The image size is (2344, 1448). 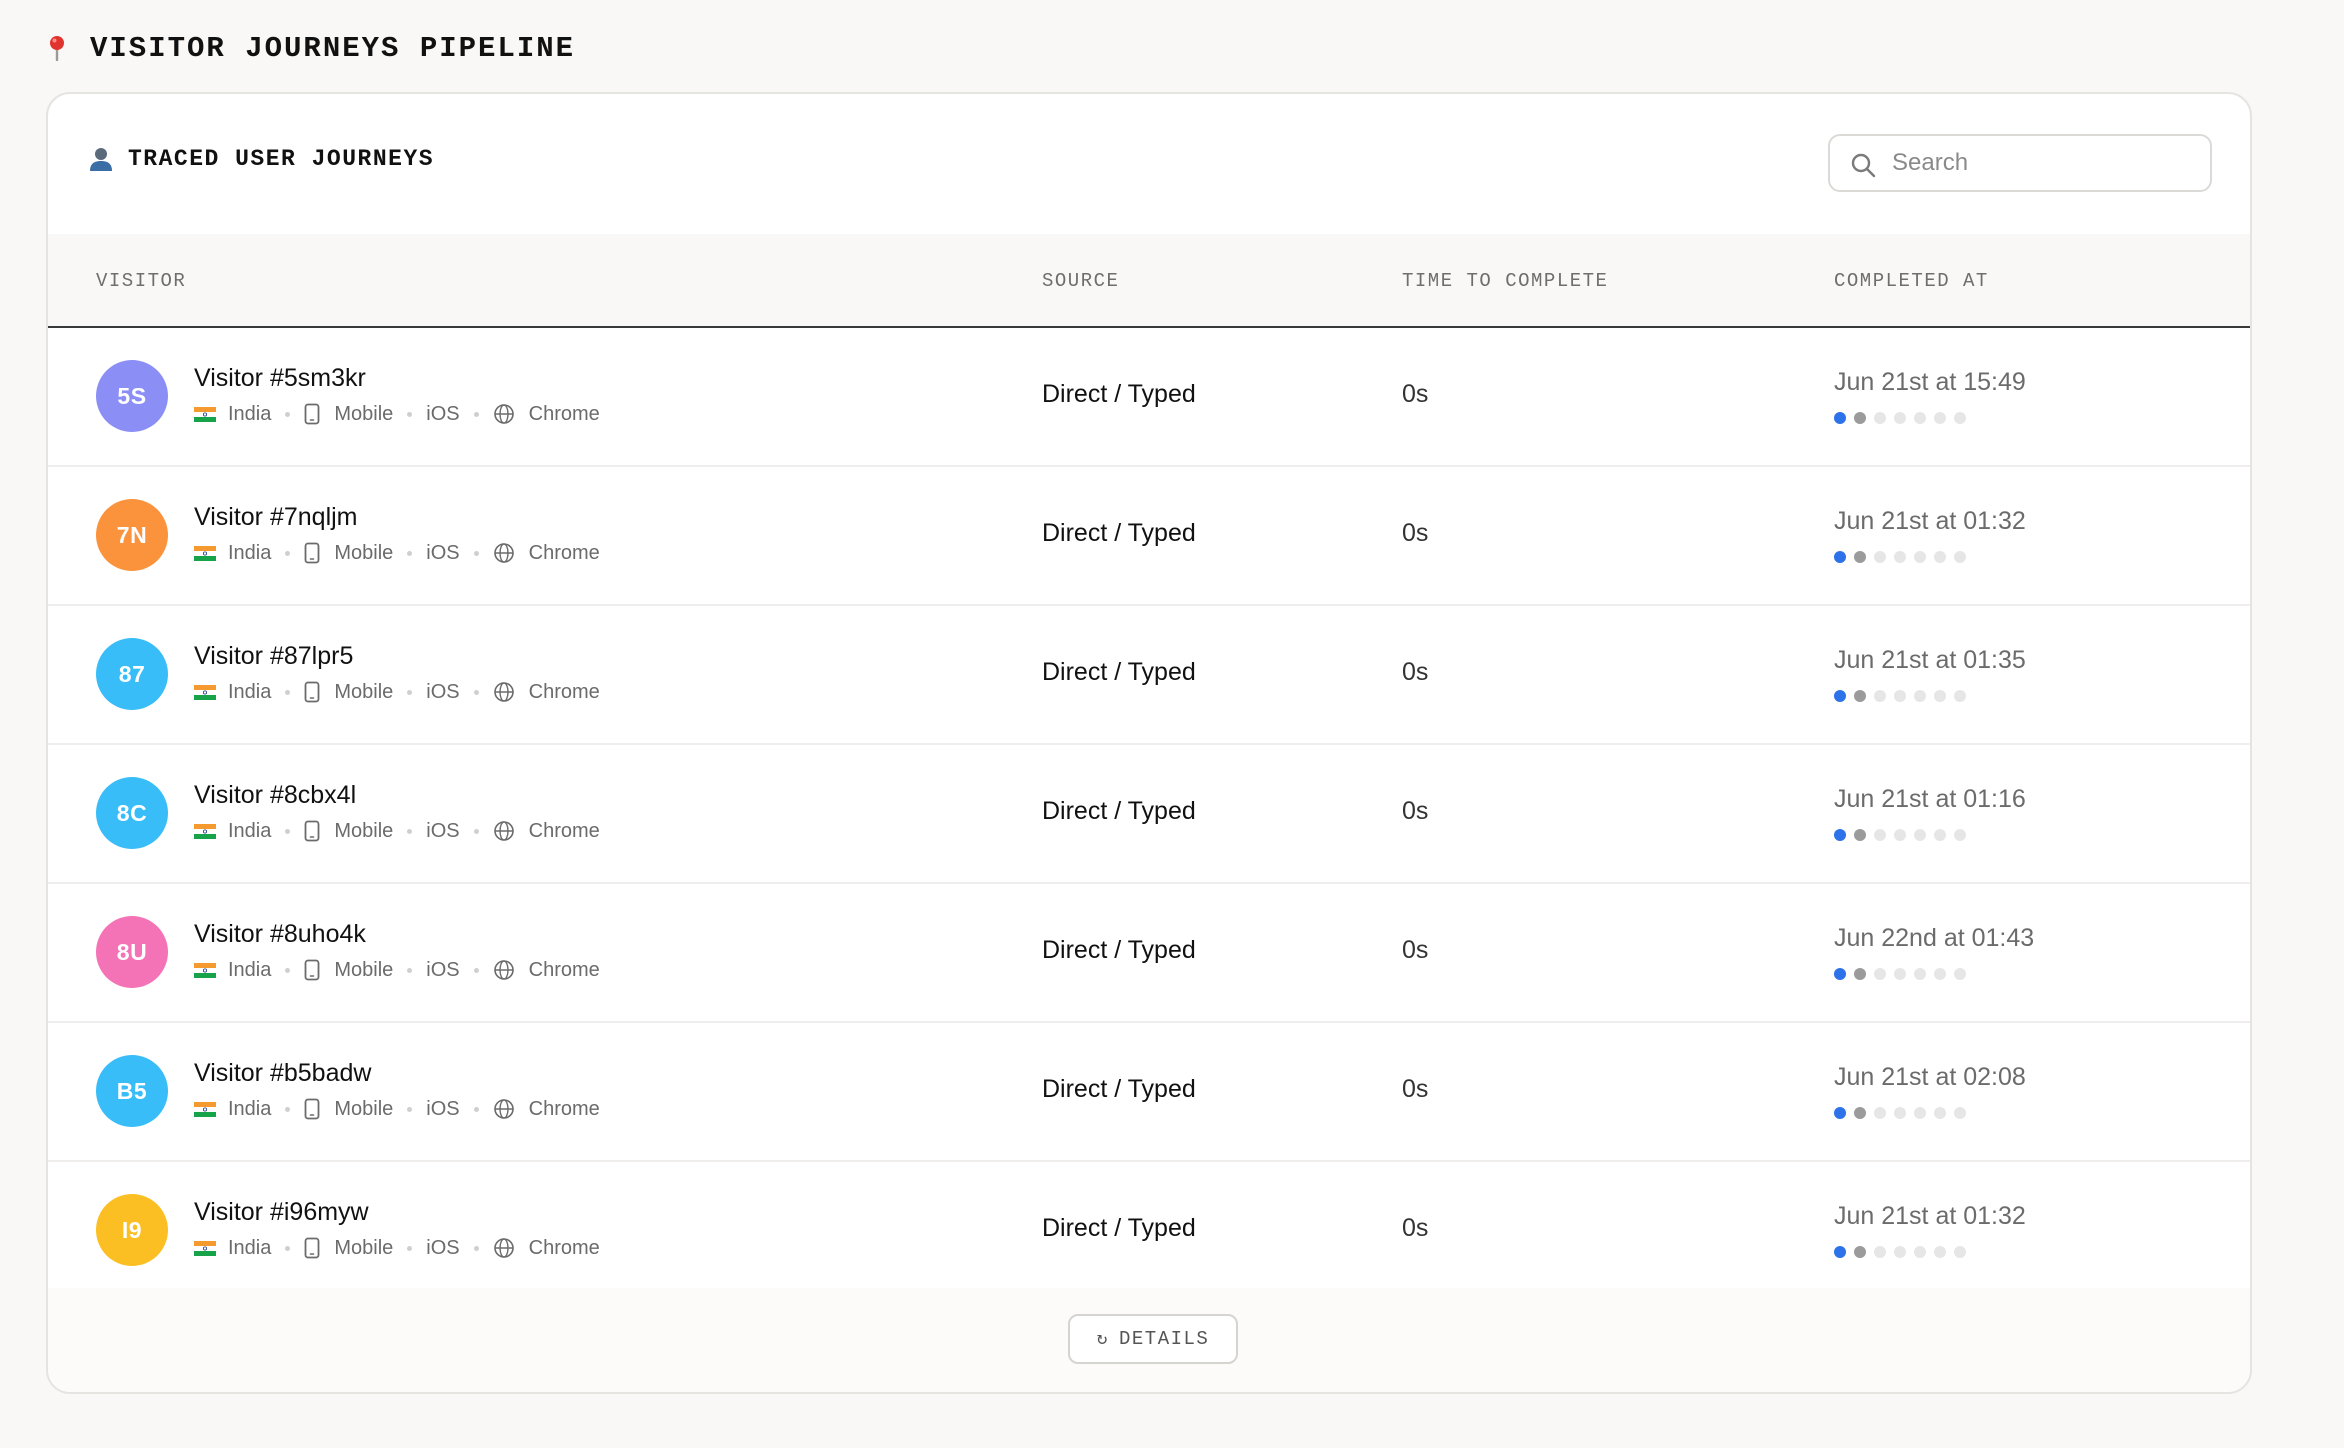 I want to click on visitor-name: Visitor #8uho4k, so click(x=280, y=934).